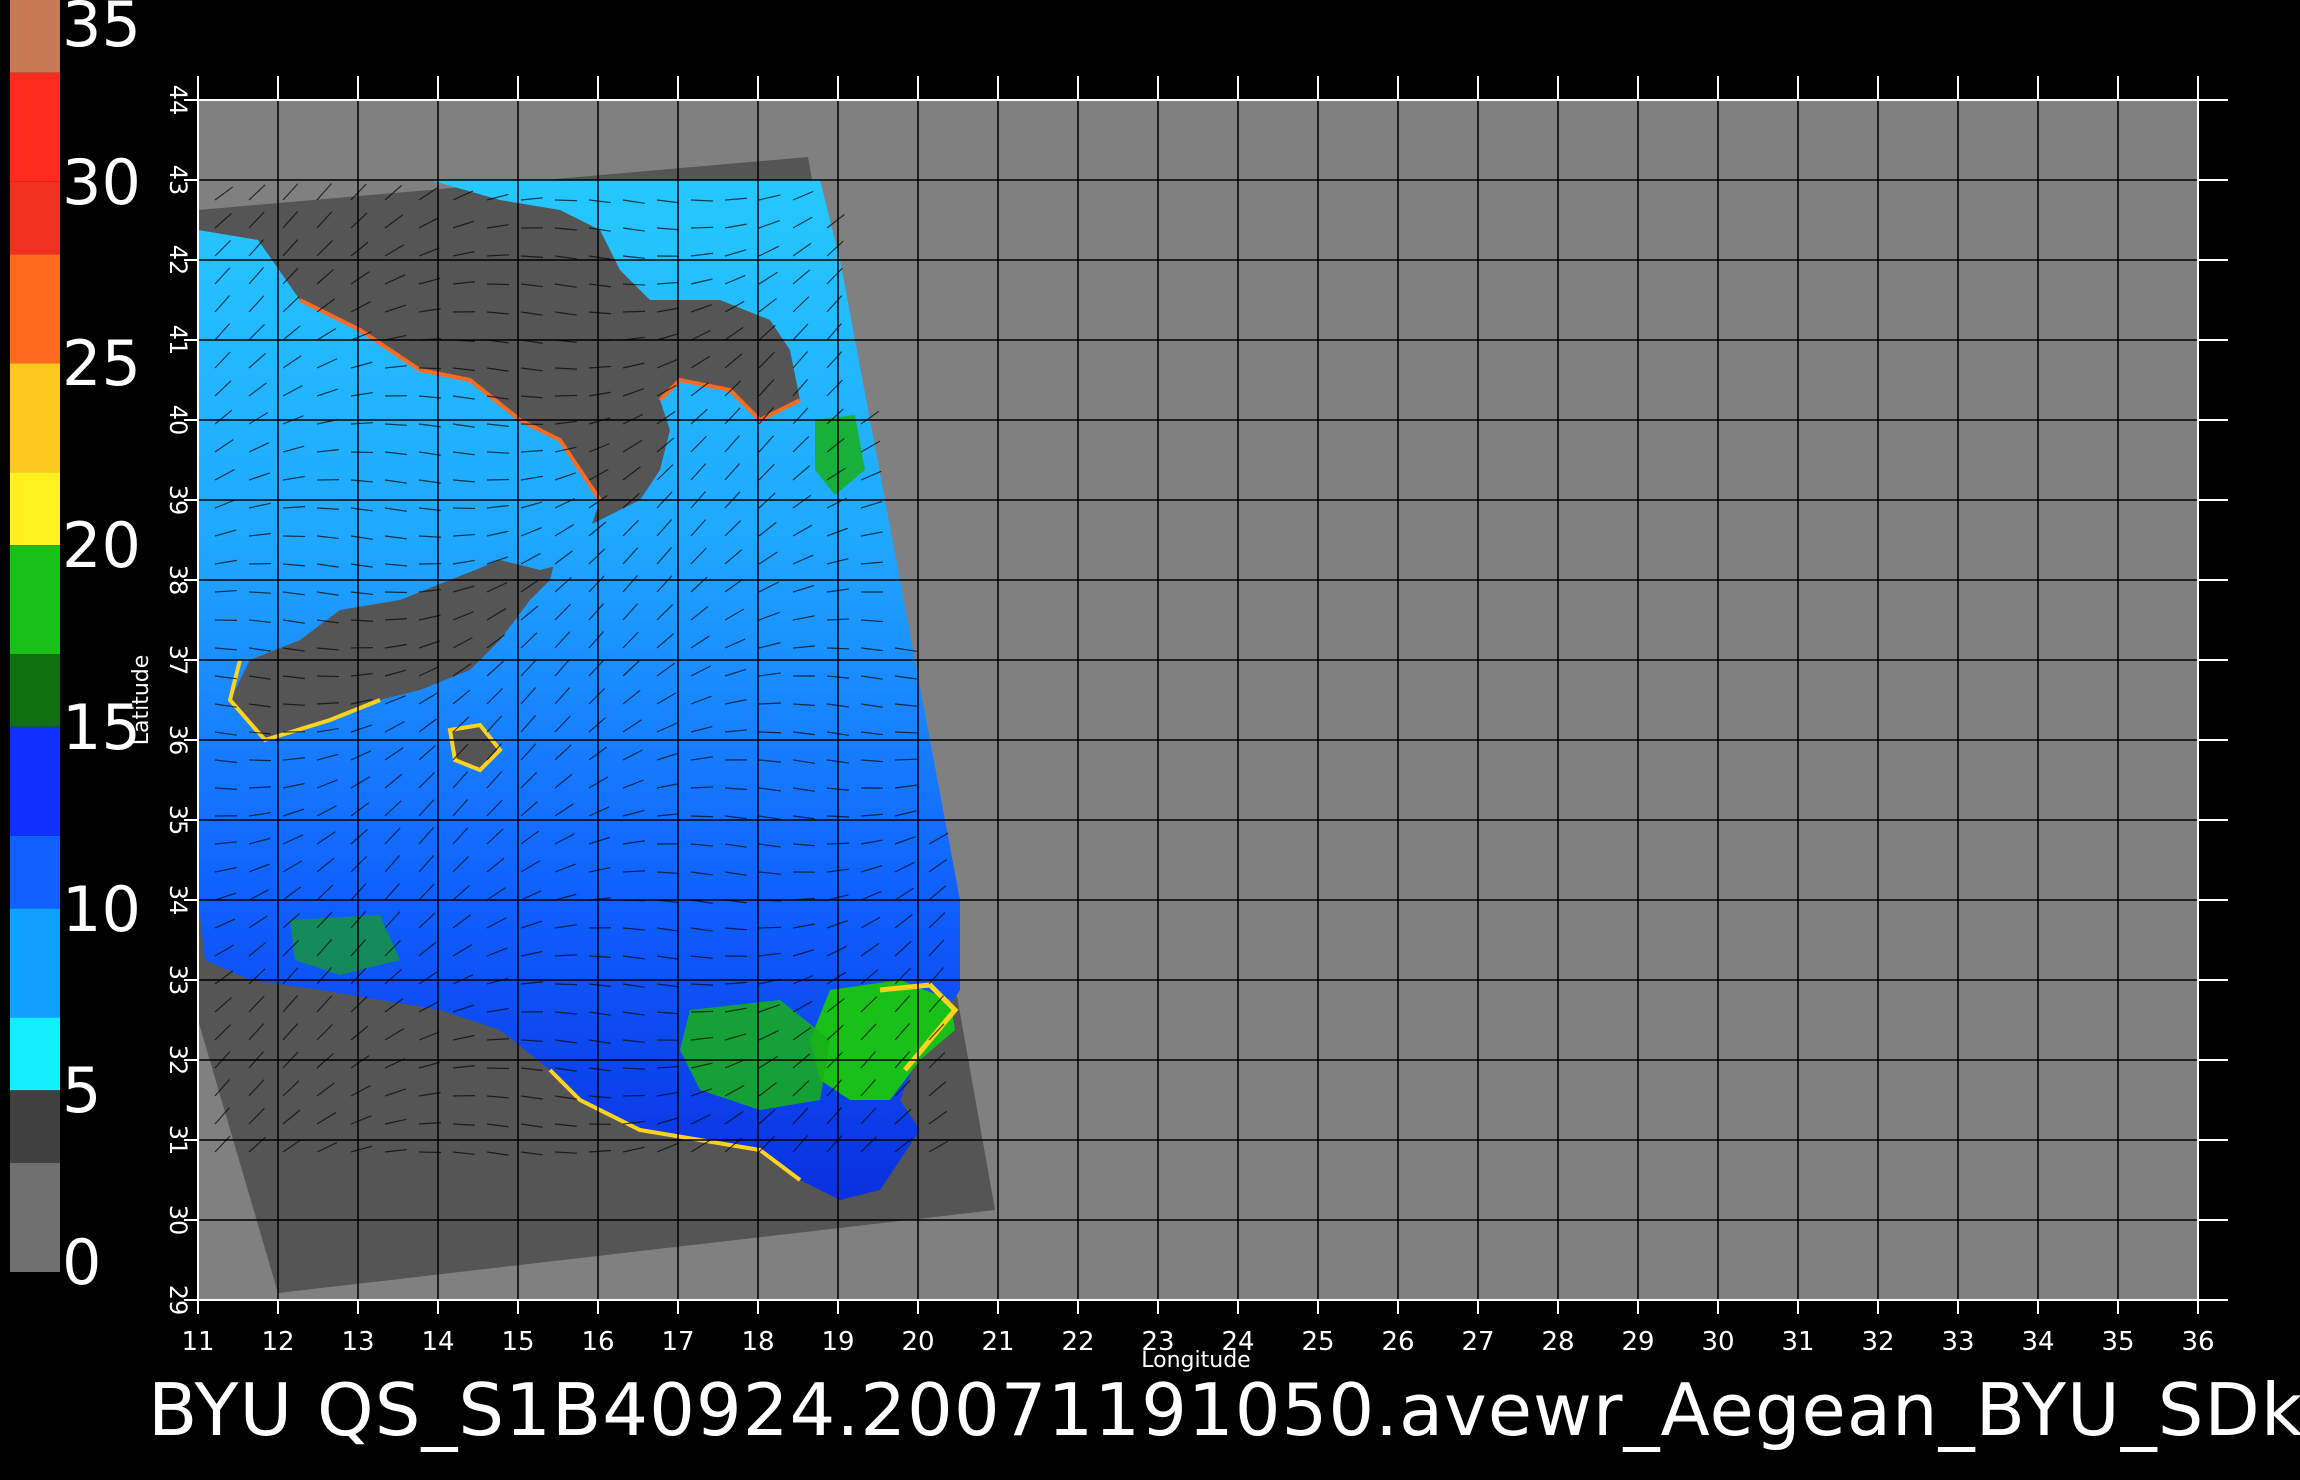 Image resolution: width=2300 pixels, height=1480 pixels. What do you see at coordinates (2117, 1342) in the screenshot?
I see `longitude-tick-label: 35` at bounding box center [2117, 1342].